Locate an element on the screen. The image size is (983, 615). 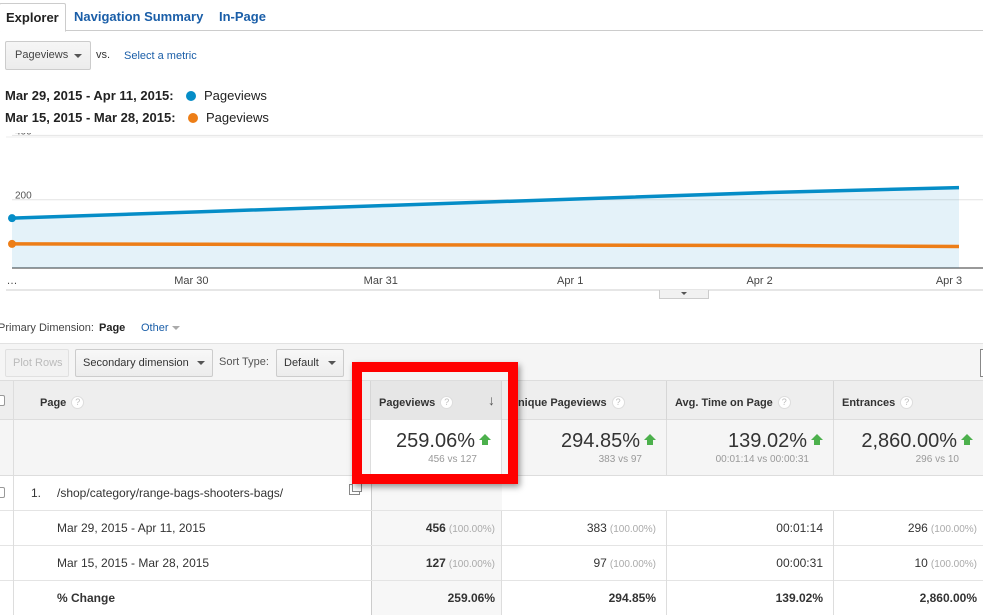
left-column-divider is located at coordinates (13, 497).